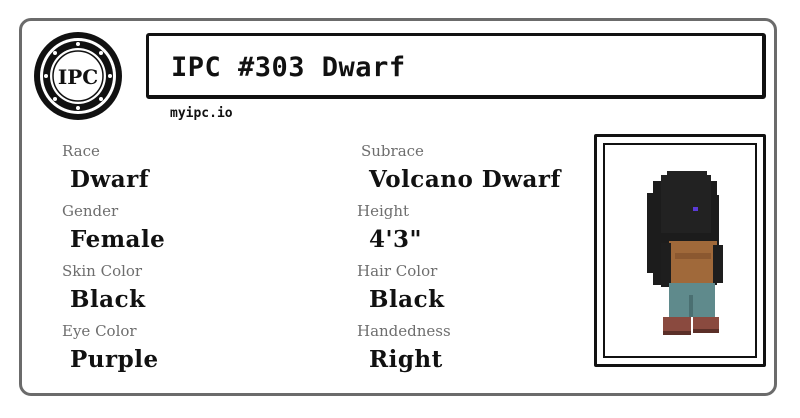 This screenshot has width=800, height=418. Describe the element at coordinates (456, 66) in the screenshot. I see `title-box: IPC #303 Dwarf` at that location.